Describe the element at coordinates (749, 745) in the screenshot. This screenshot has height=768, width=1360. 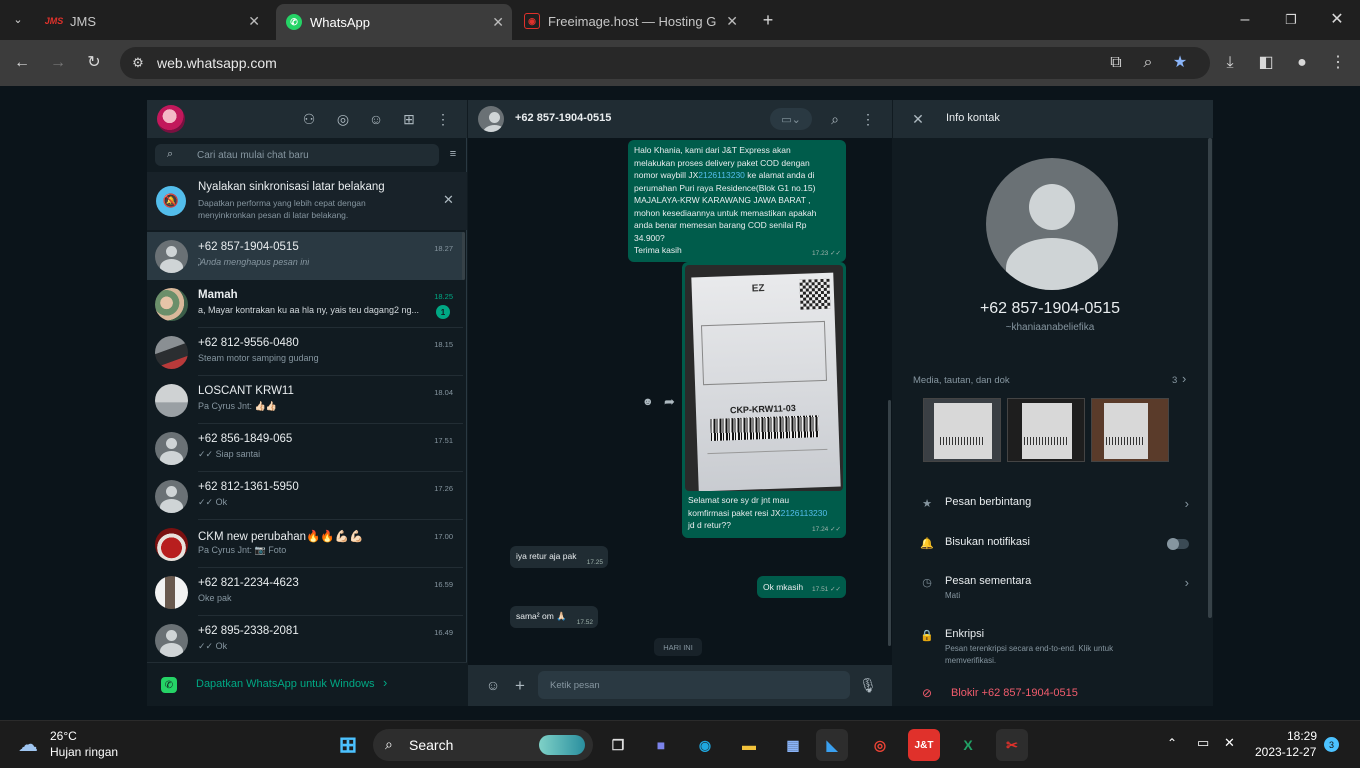
I see `file-explorer-icon: ▬` at that location.